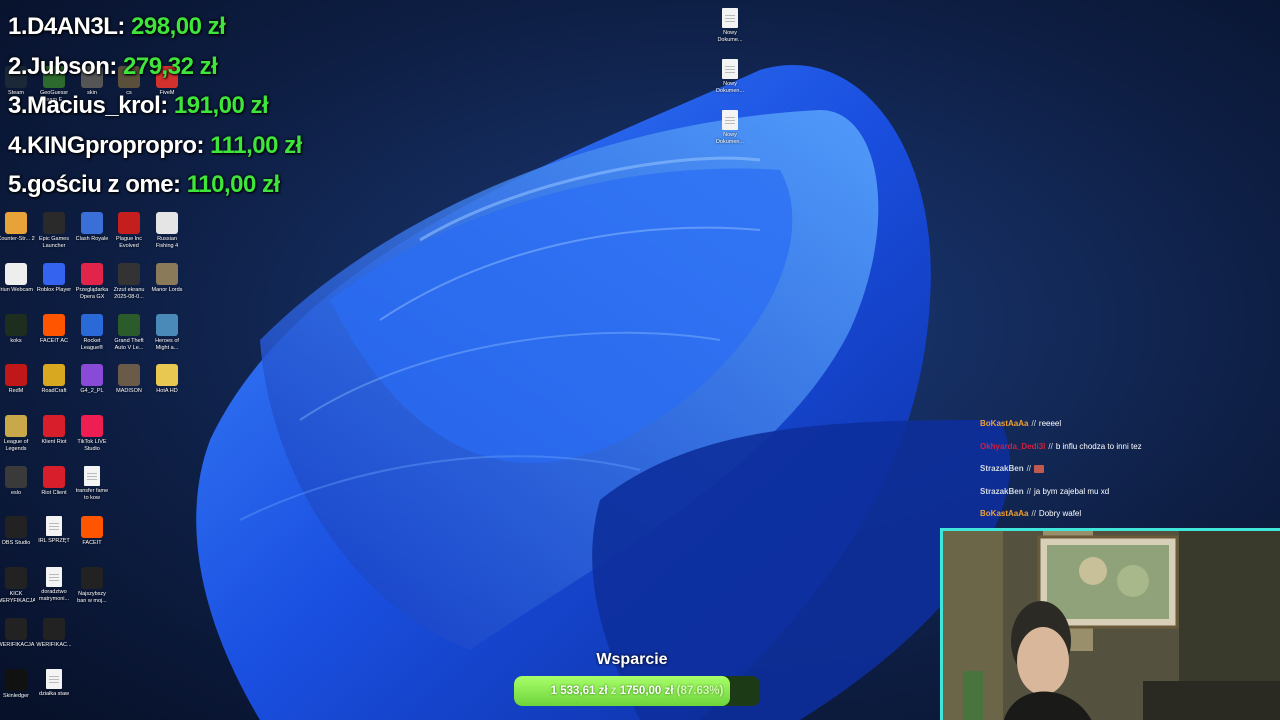 The width and height of the screenshot is (1280, 720). I want to click on desktop-icon: FACEIT AC, so click(54, 339).